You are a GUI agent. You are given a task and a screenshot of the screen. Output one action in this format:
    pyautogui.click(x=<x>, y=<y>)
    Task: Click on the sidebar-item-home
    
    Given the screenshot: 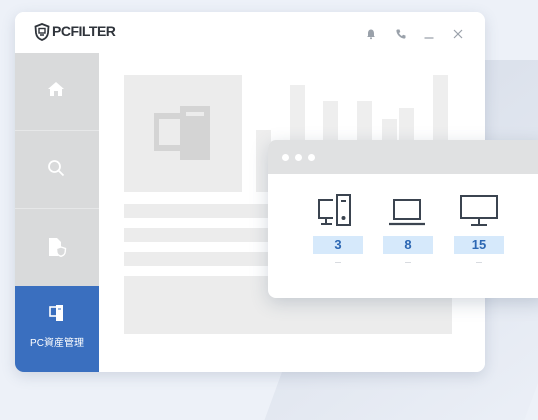 What is the action you would take?
    pyautogui.click(x=57, y=92)
    